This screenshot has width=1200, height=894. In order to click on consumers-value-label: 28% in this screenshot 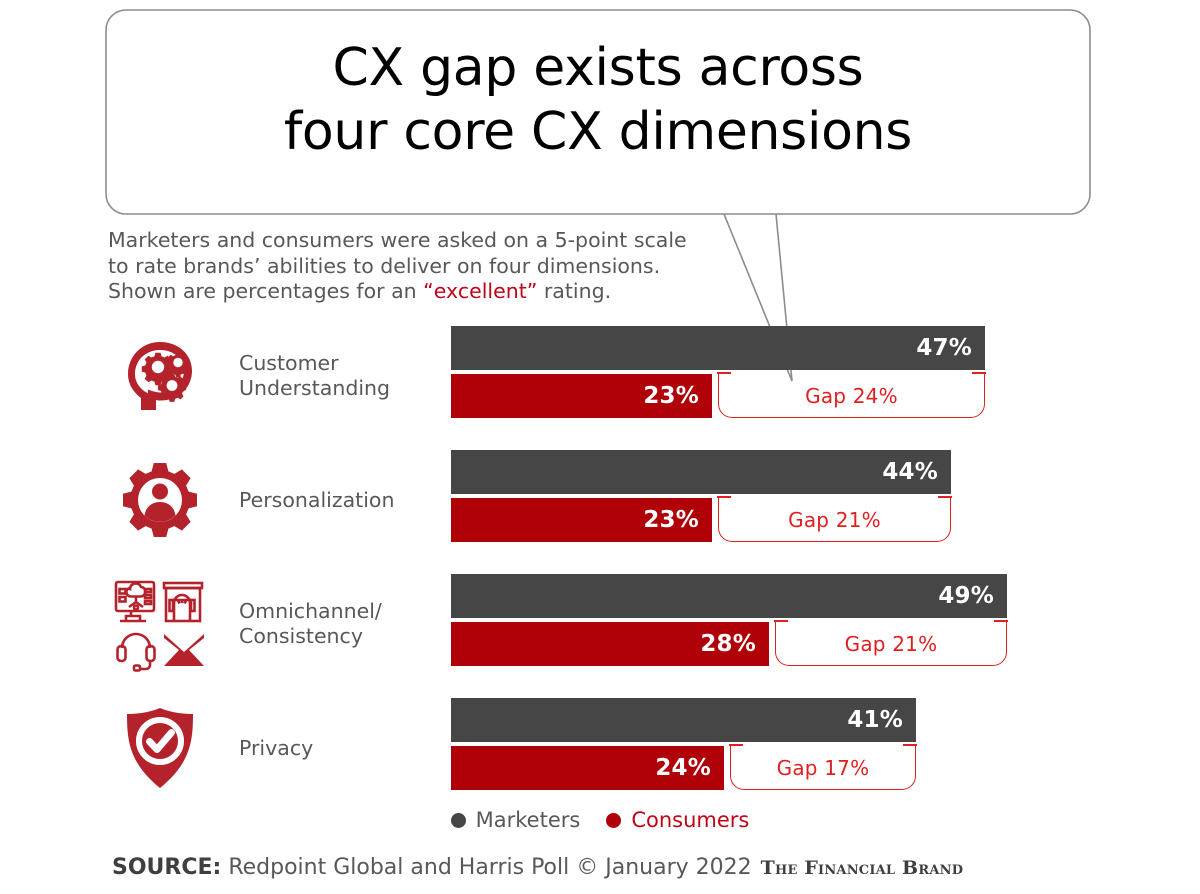, I will do `click(728, 644)`.